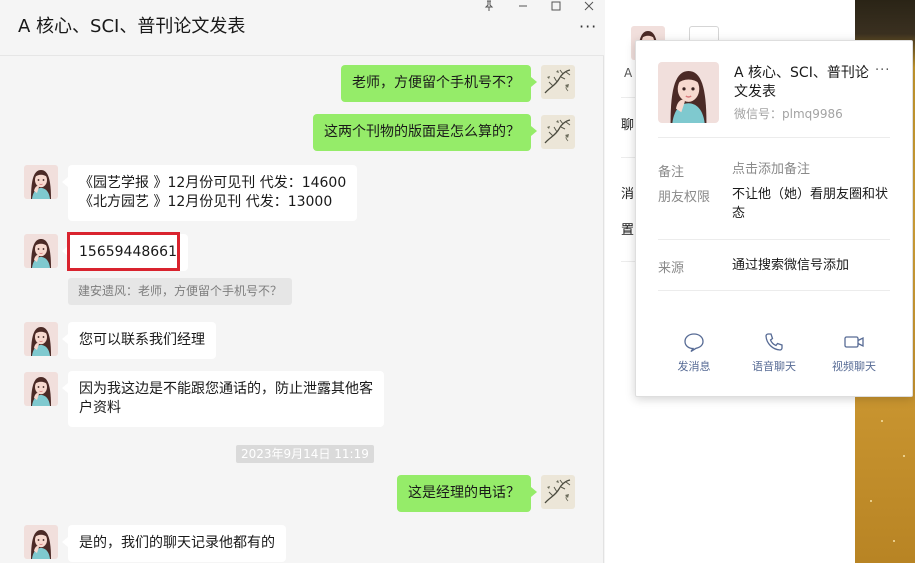 The image size is (915, 563). Describe the element at coordinates (436, 83) in the screenshot. I see `message-text: 老师，方便留个手机号不？` at that location.